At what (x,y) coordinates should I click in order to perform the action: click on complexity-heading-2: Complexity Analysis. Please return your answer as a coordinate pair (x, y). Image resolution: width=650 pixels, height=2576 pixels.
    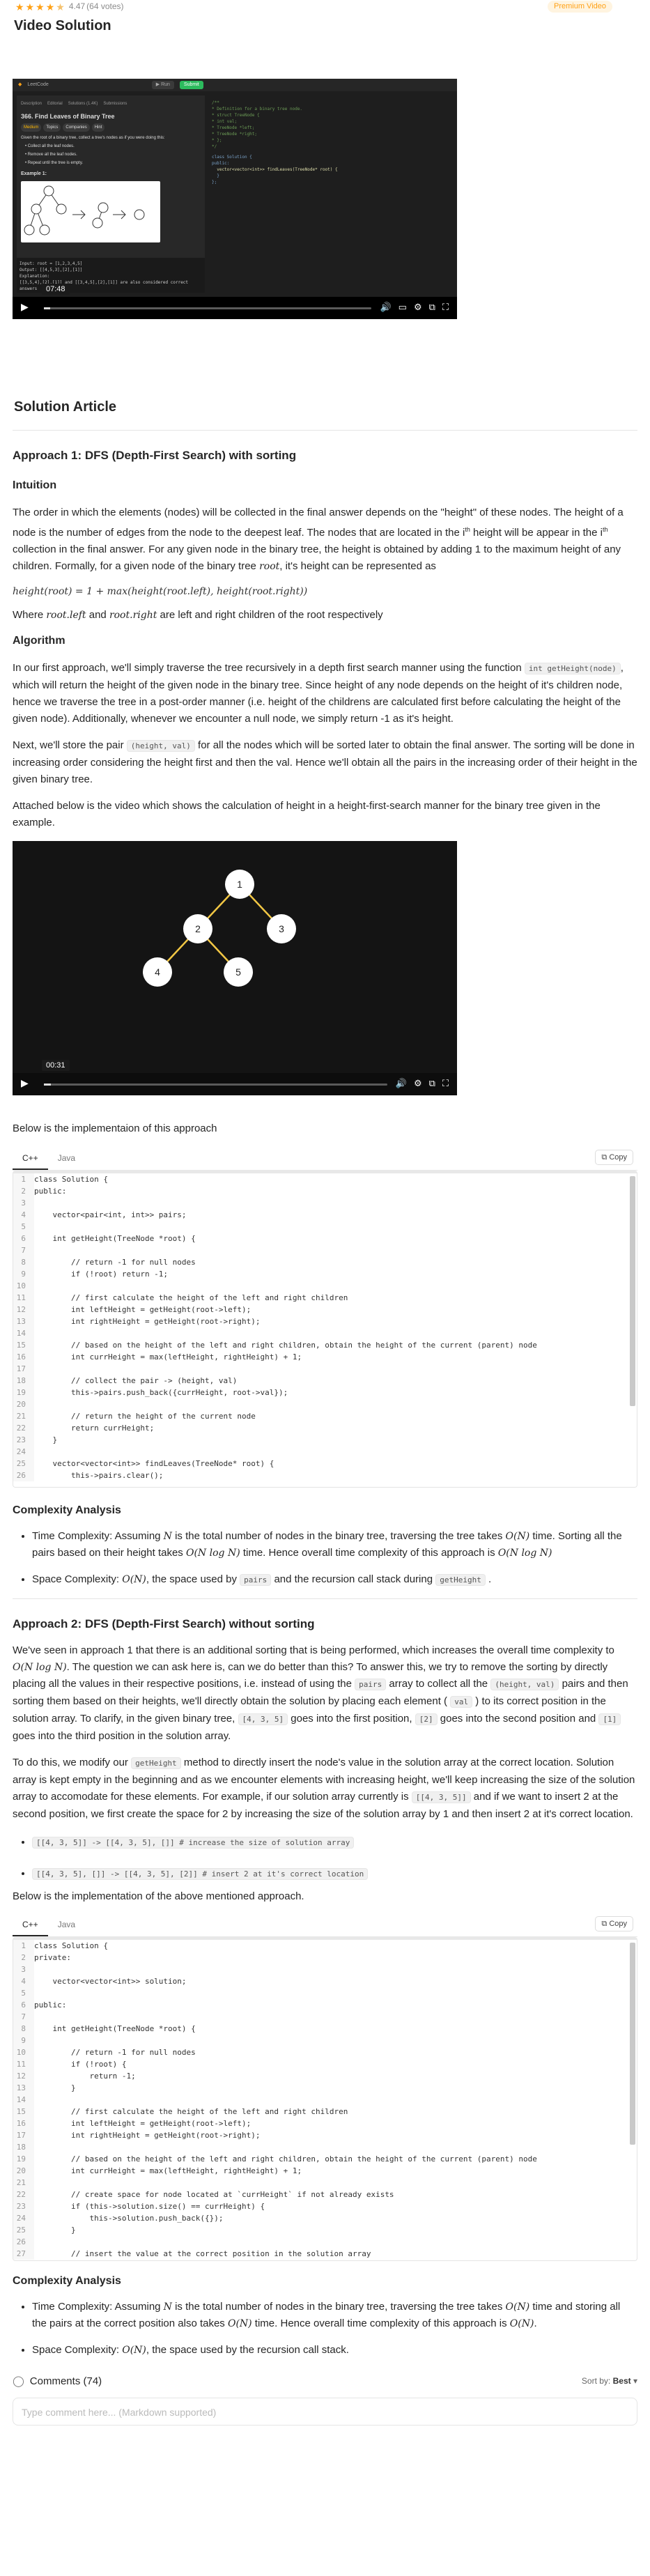
    Looking at the image, I should click on (67, 2281).